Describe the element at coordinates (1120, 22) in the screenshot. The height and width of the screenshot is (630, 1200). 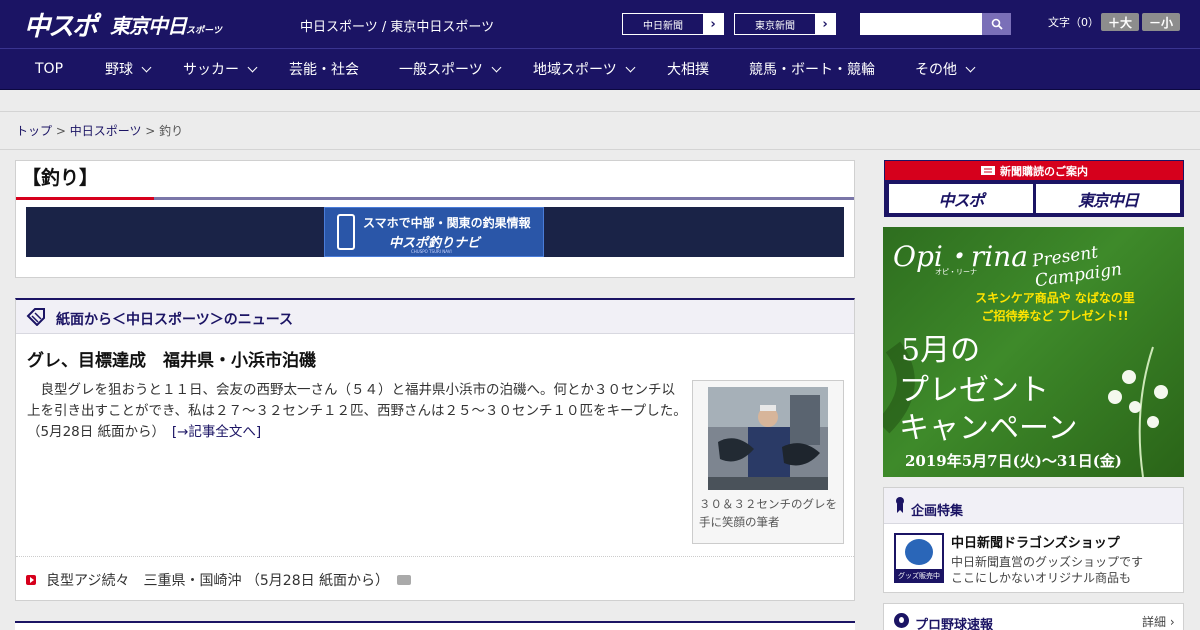
I see `font-bigger-button: ＋大` at that location.